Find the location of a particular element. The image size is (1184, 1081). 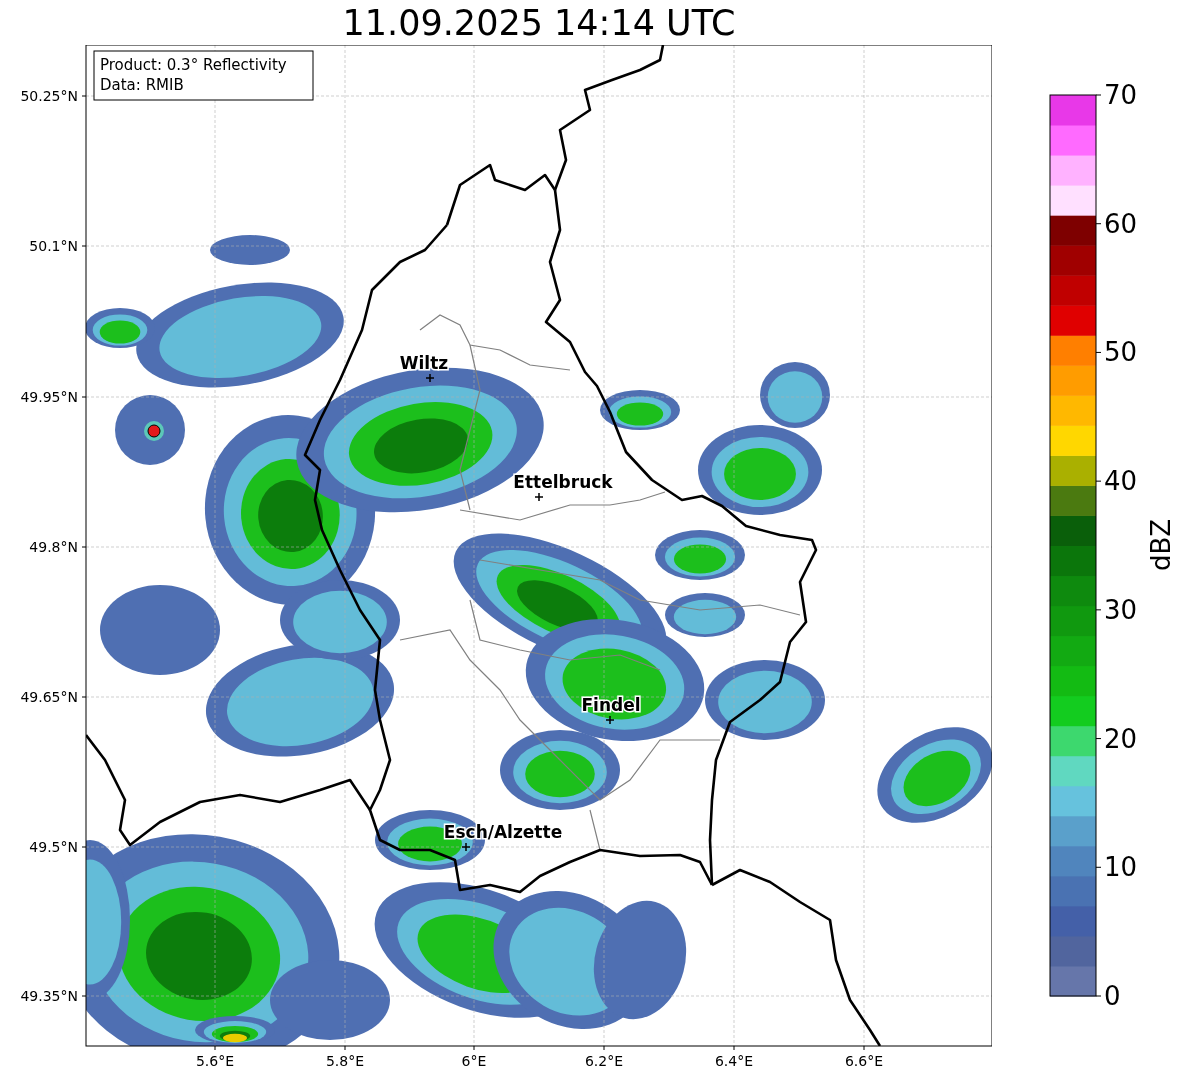

city-label: Findel is located at coordinates (611, 705).